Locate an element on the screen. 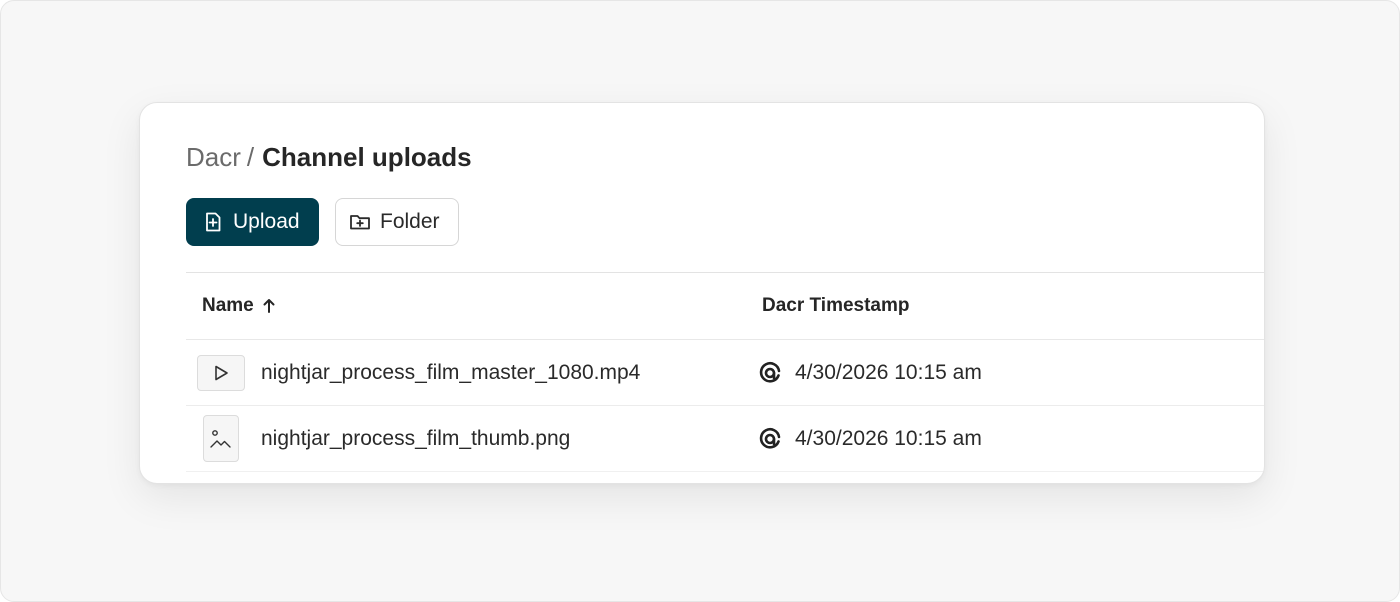 The image size is (1400, 602). file-name: nightjar_process_film_master_1080.mp4 is located at coordinates (450, 372).